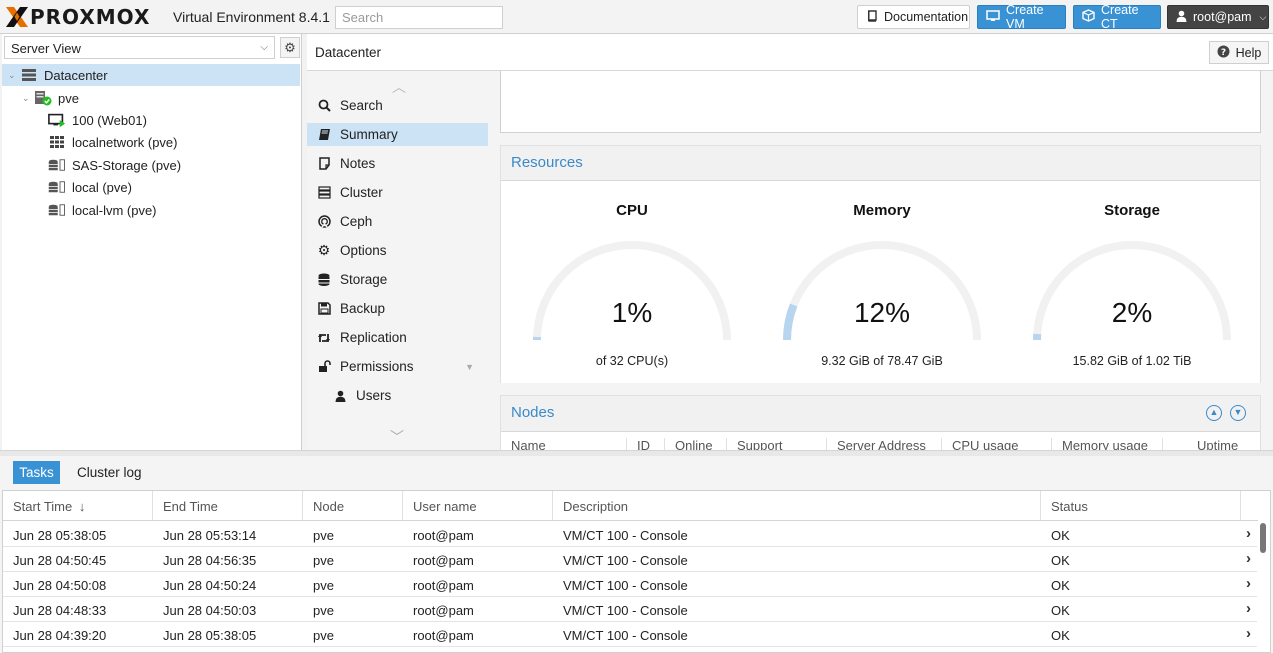 This screenshot has width=1273, height=653. What do you see at coordinates (632, 361) in the screenshot?
I see `gauge-detail: of 32 CPU(s)` at bounding box center [632, 361].